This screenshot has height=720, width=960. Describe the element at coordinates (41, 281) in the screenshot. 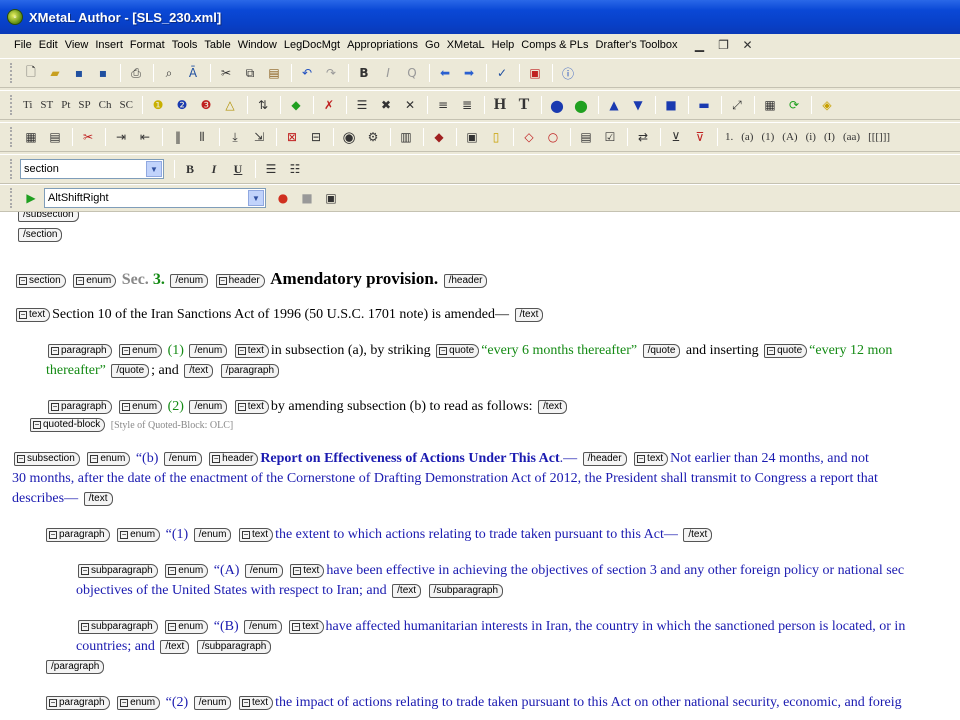

I see `tag-section: − section` at that location.